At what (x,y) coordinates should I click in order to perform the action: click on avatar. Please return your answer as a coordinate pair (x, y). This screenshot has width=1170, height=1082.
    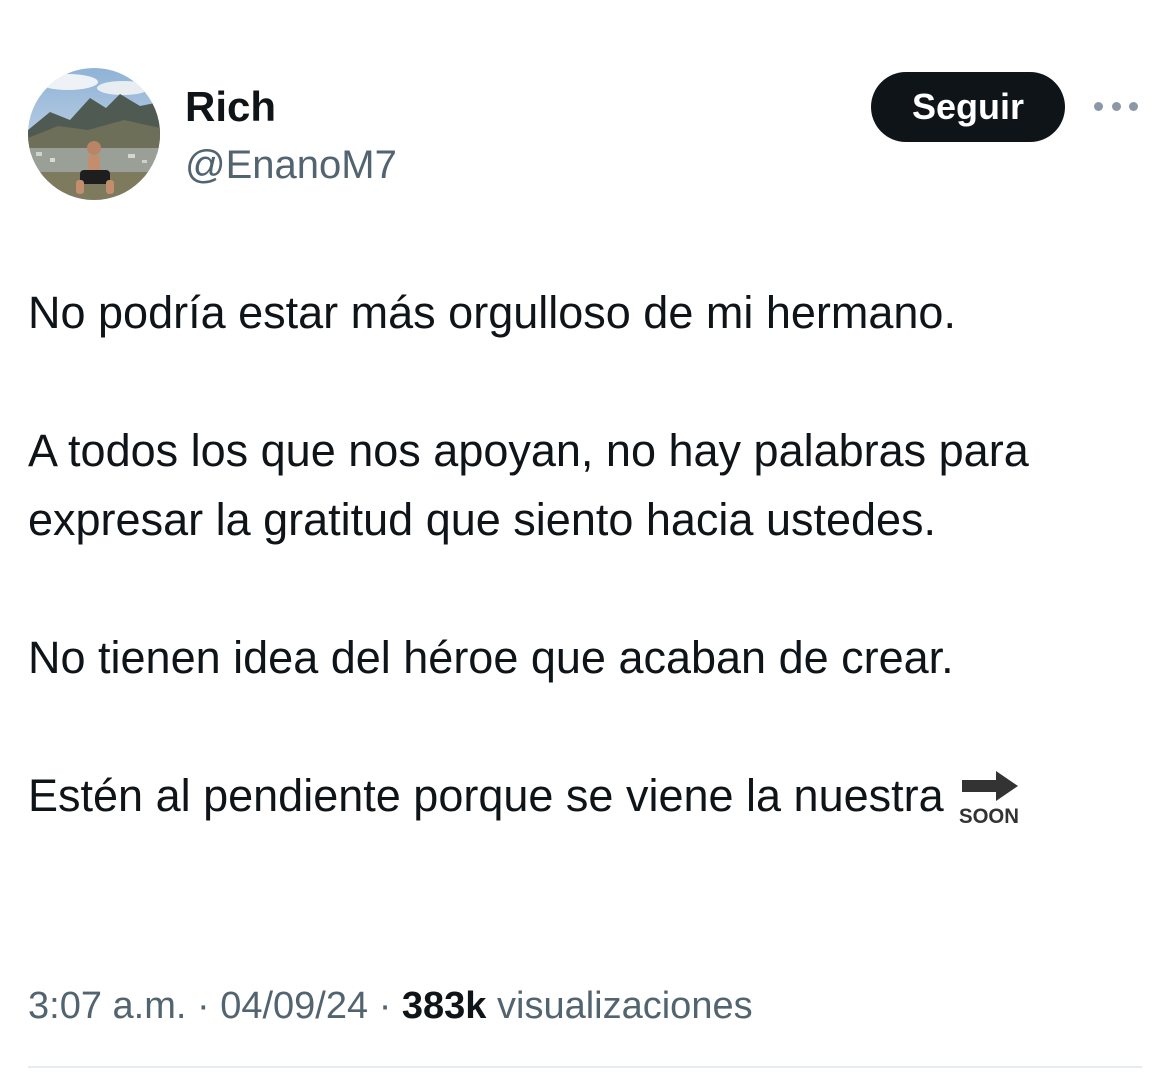
    Looking at the image, I should click on (94, 134).